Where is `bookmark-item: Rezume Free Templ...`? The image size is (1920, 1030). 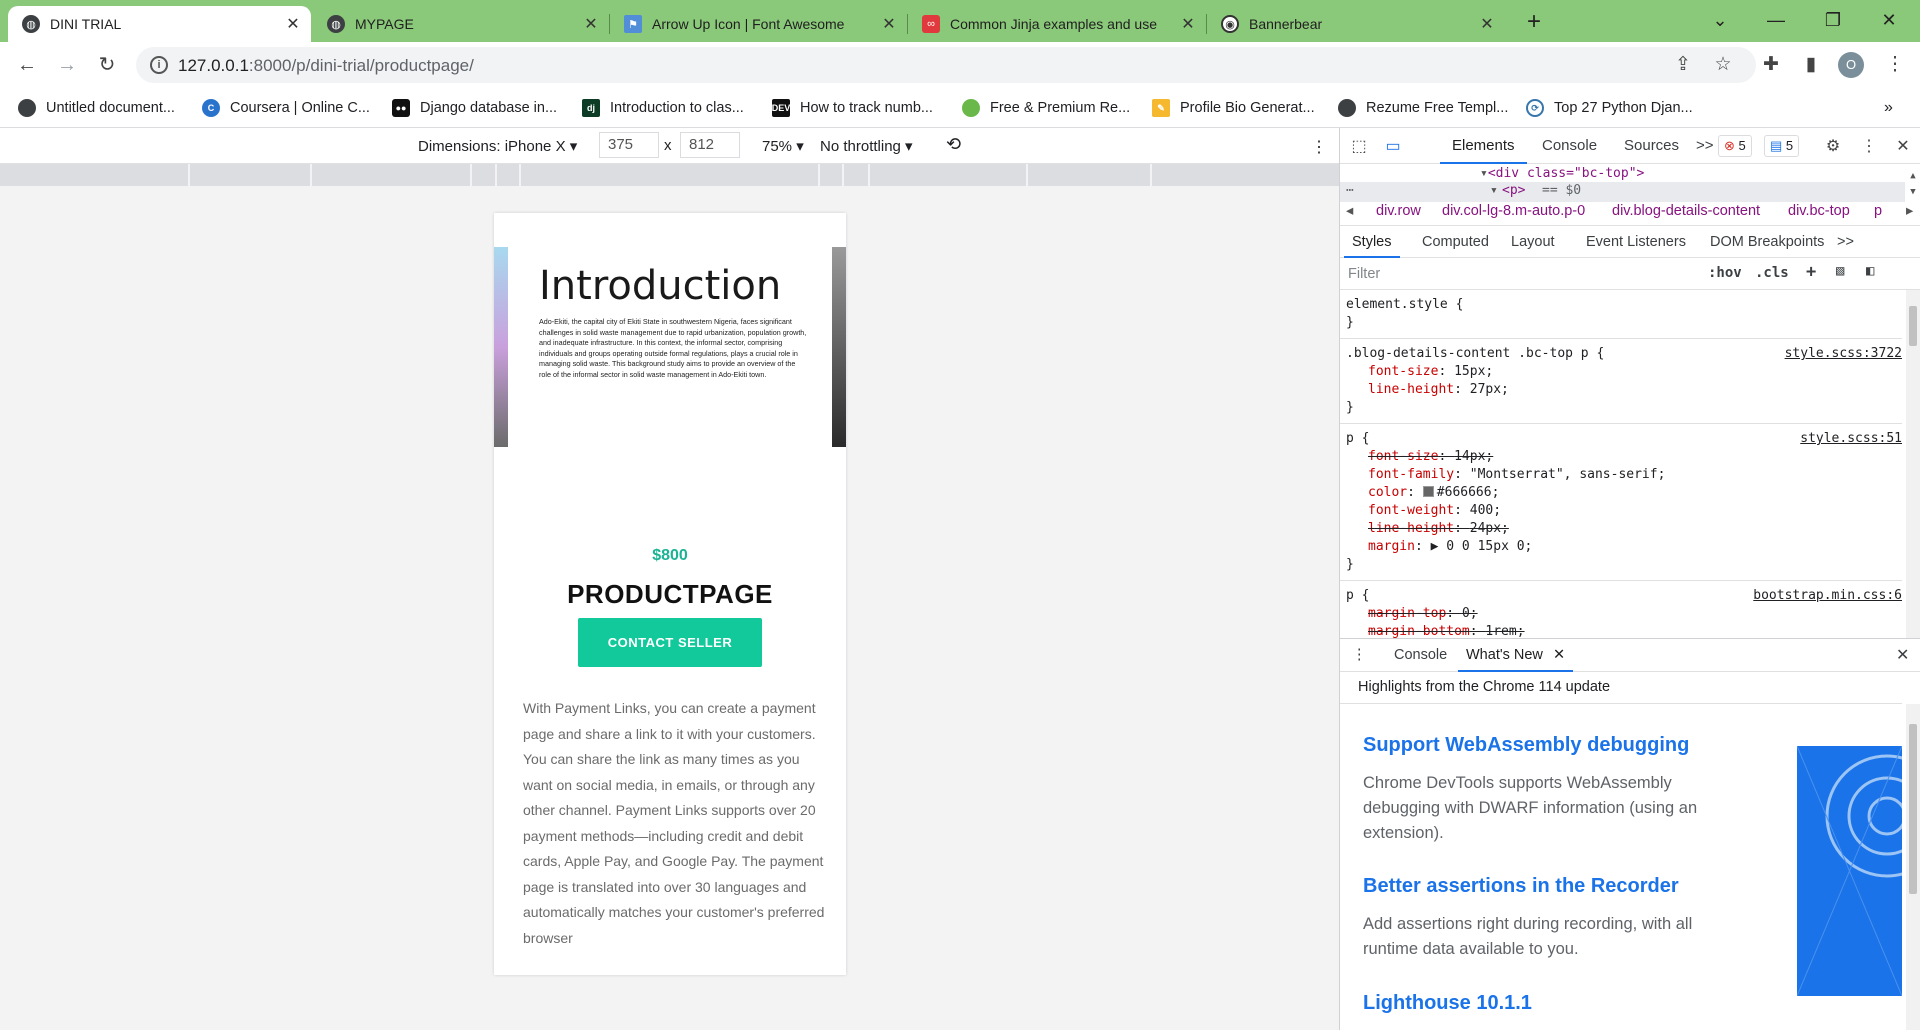 bookmark-item: Rezume Free Templ... is located at coordinates (1423, 108).